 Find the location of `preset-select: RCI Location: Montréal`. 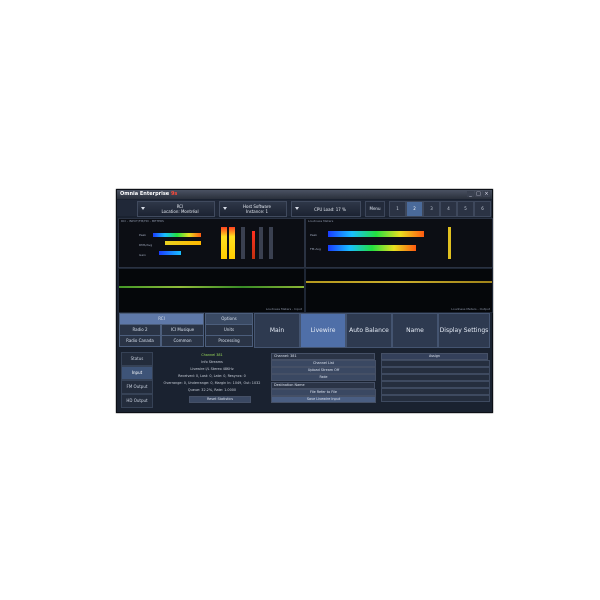

preset-select: RCI Location: Montréal is located at coordinates (176, 209).